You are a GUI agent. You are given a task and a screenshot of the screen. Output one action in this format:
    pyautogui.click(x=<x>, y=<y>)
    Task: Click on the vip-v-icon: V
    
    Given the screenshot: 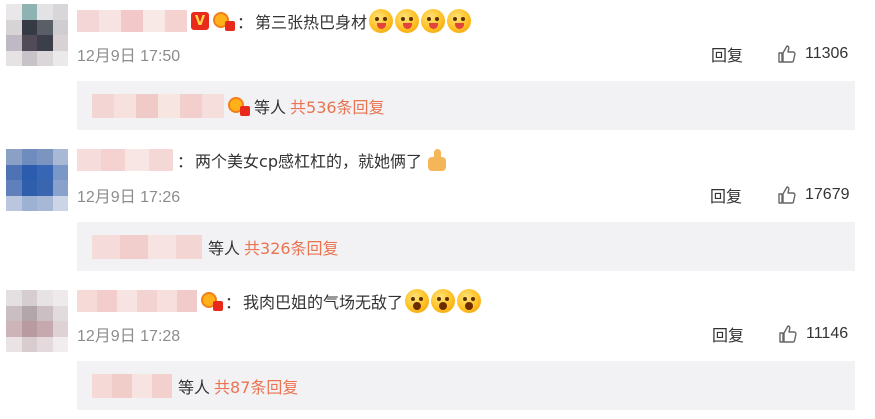 What is the action you would take?
    pyautogui.click(x=200, y=21)
    